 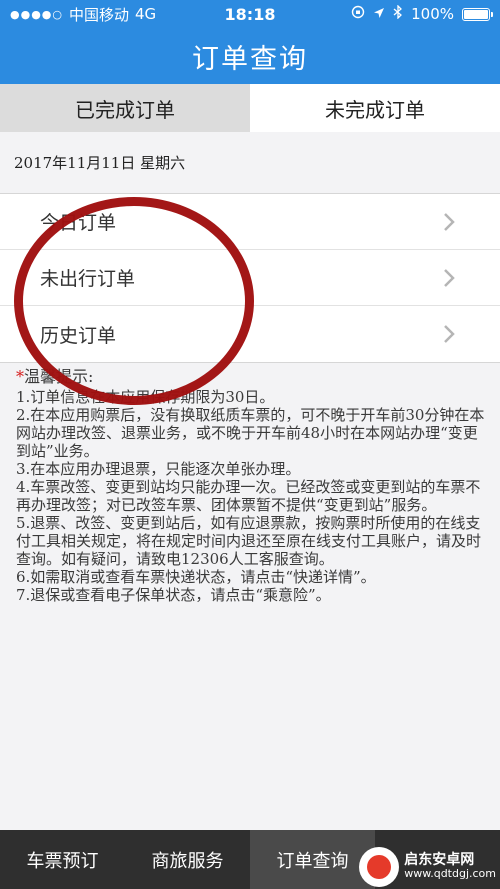 What do you see at coordinates (196, 577) in the screenshot?
I see `tip-line: 6.如需取消或查看车票快递状态，请点击“快递详情”。` at bounding box center [196, 577].